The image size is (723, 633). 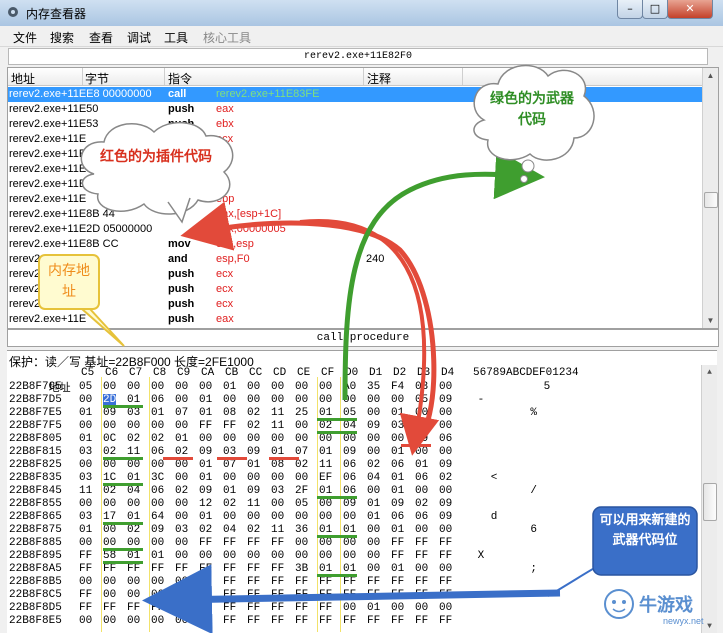 I want to click on yellow-note-text: 内存地址, so click(x=69, y=280).